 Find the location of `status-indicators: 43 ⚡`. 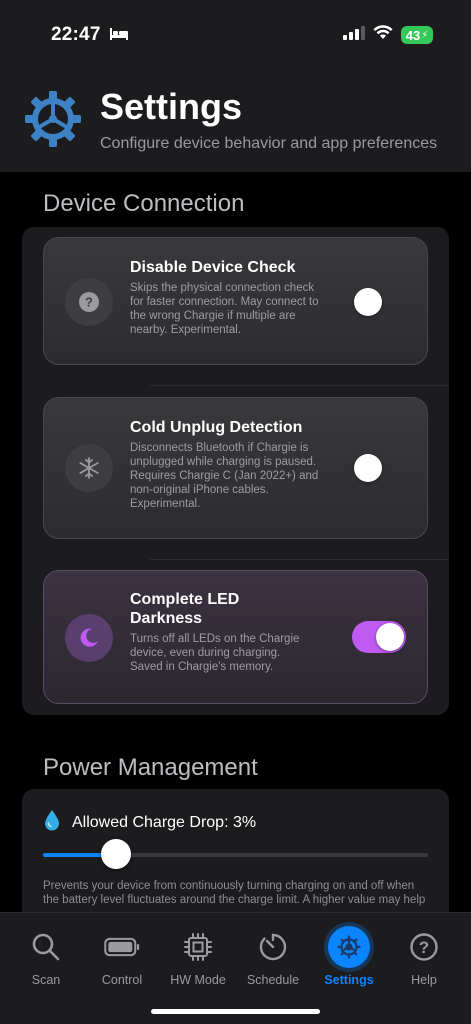

status-indicators: 43 ⚡ is located at coordinates (388, 35).